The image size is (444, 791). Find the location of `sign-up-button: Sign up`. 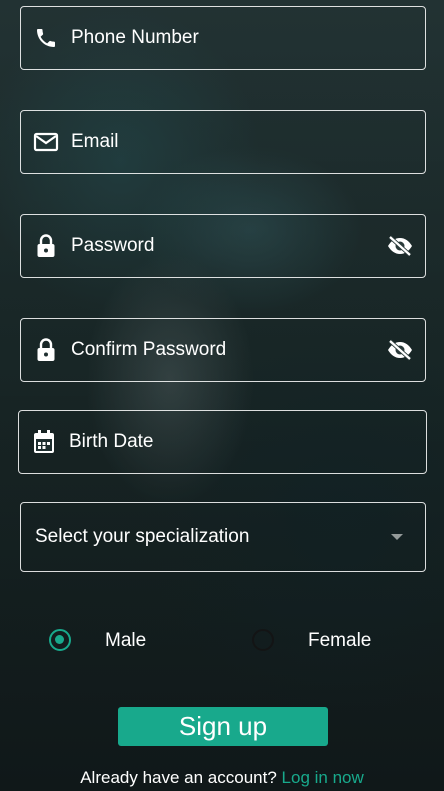

sign-up-button: Sign up is located at coordinates (223, 726).